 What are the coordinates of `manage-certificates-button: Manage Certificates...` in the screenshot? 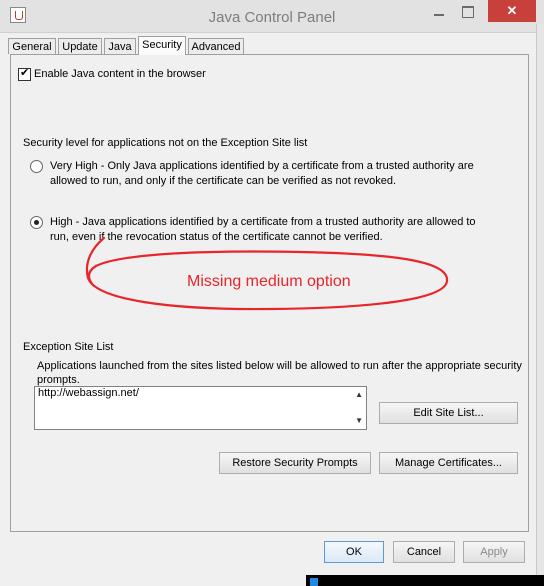 It's located at (448, 463).